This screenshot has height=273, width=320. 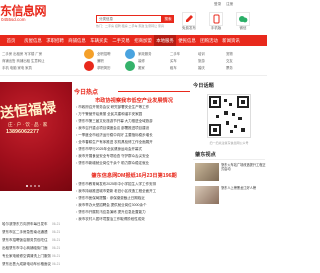 I want to click on category-mid-item: 全职招聘, so click(x=104, y=53).